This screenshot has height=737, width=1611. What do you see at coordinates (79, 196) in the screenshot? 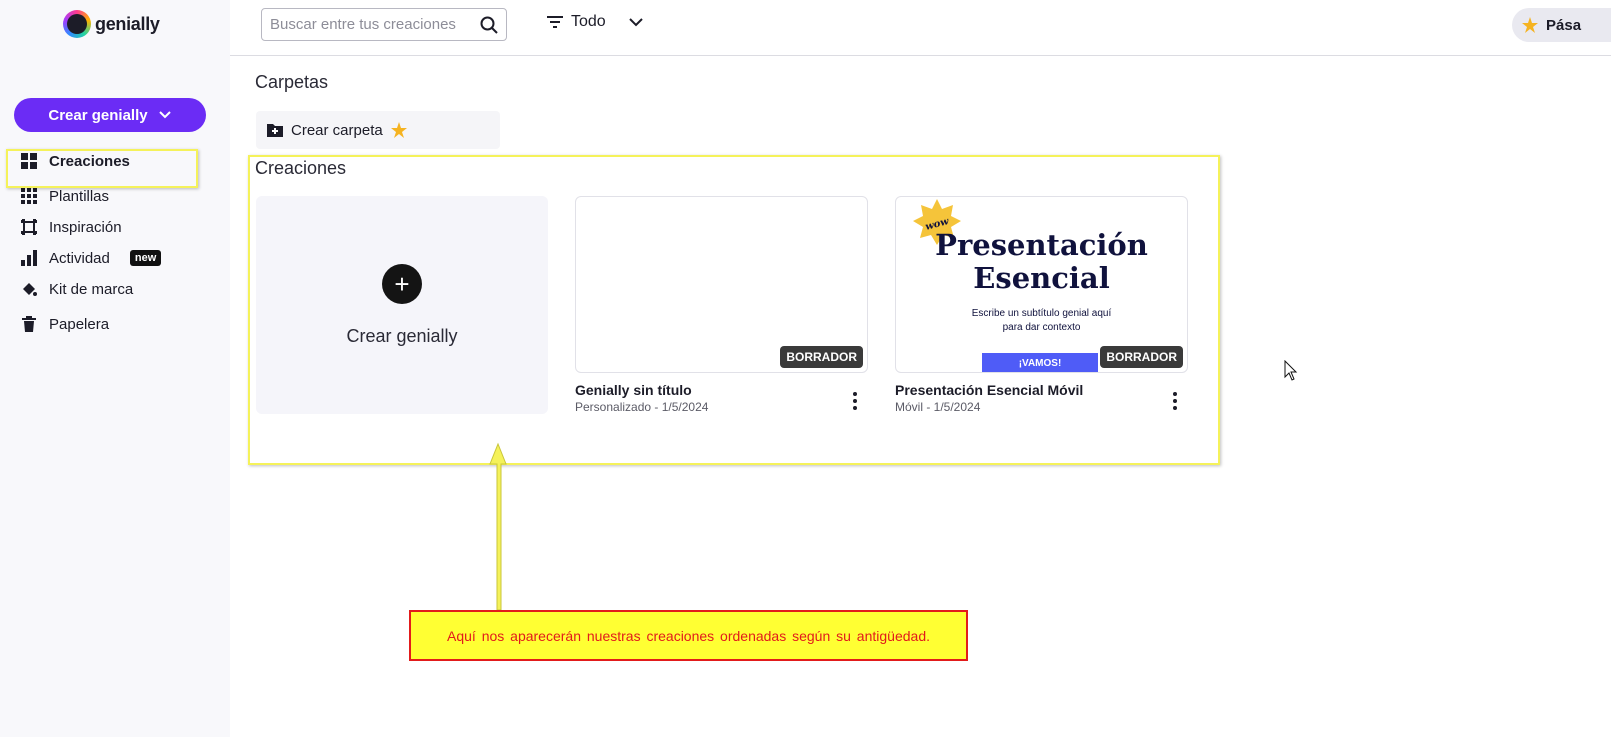
I see `sidebar-item-label: Plantillas` at bounding box center [79, 196].